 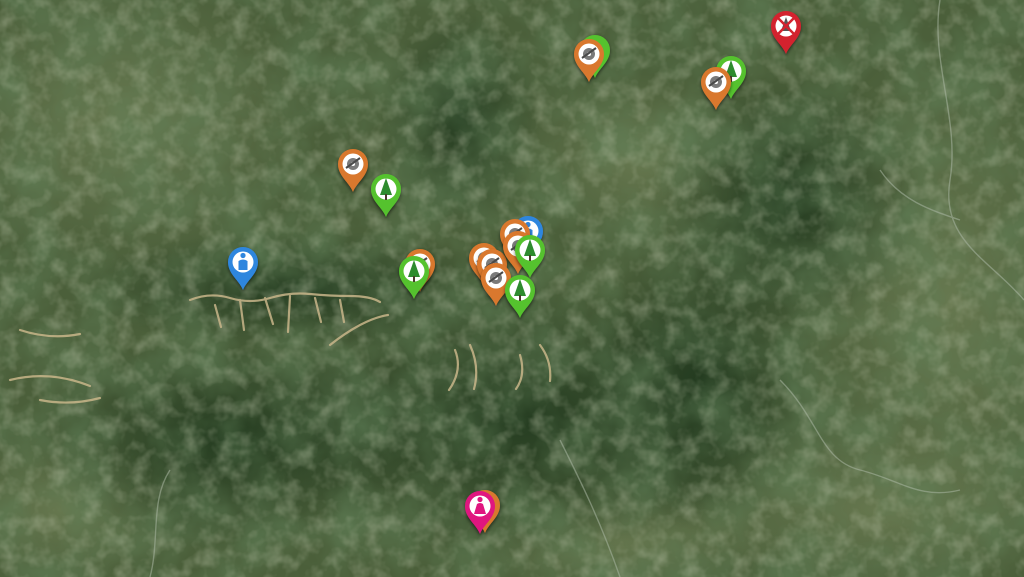 I want to click on marker-person, so click(x=243, y=268).